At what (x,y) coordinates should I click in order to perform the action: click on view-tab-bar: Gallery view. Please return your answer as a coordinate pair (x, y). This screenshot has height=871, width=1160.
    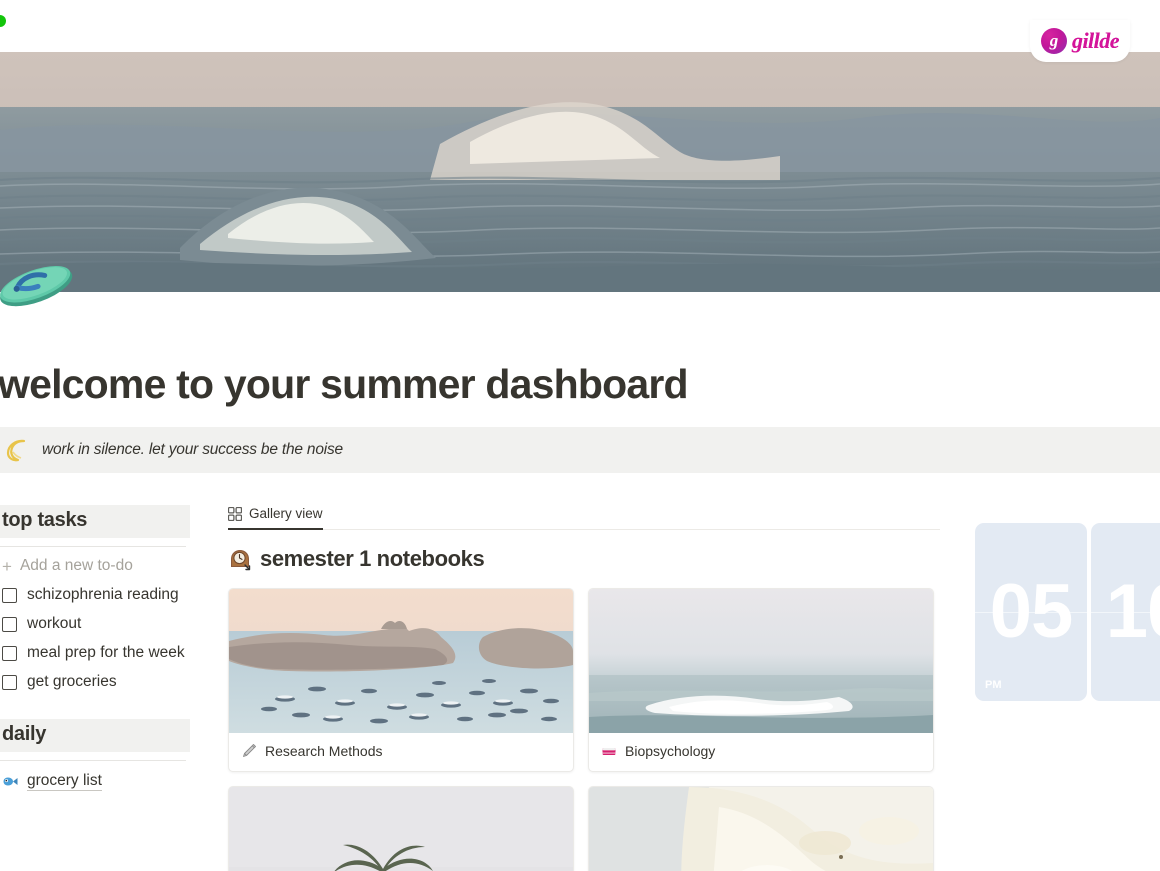
    Looking at the image, I should click on (584, 514).